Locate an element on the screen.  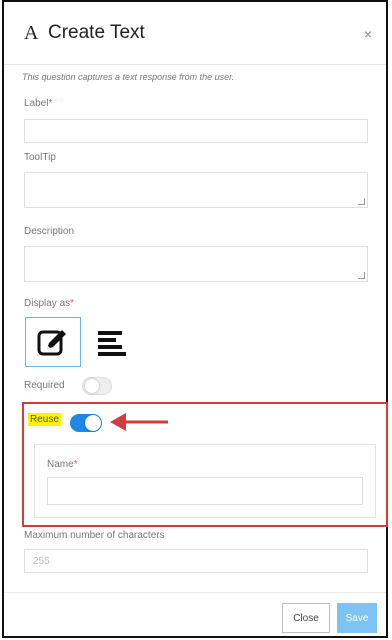
description-textarea is located at coordinates (196, 264).